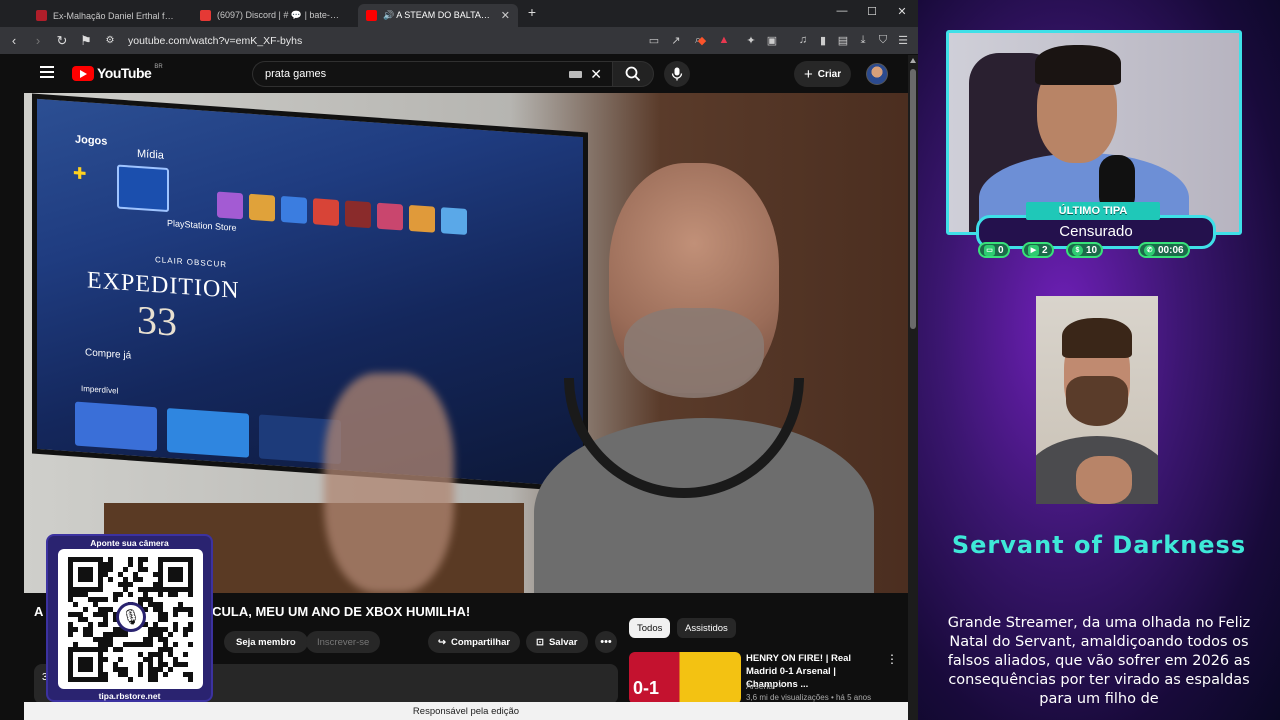 This screenshot has width=1280, height=720. I want to click on browser-menu-icon: ☰, so click(903, 40).